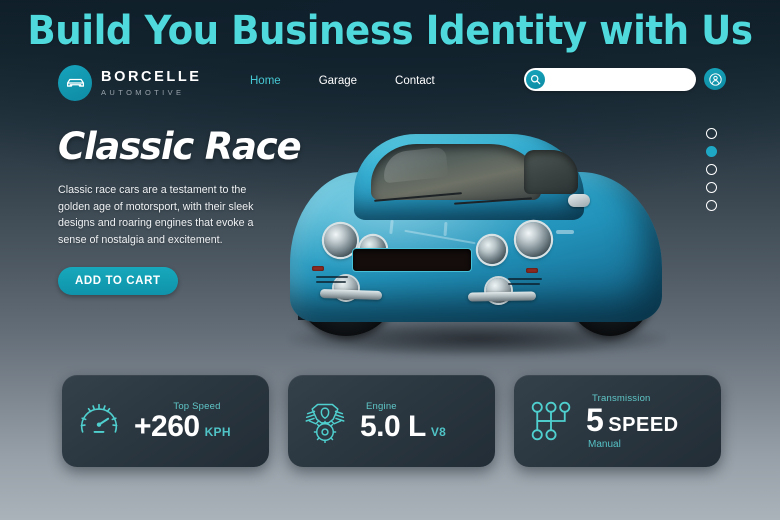 The width and height of the screenshot is (780, 520). I want to click on nav-links: Home Garage Contact, so click(342, 81).